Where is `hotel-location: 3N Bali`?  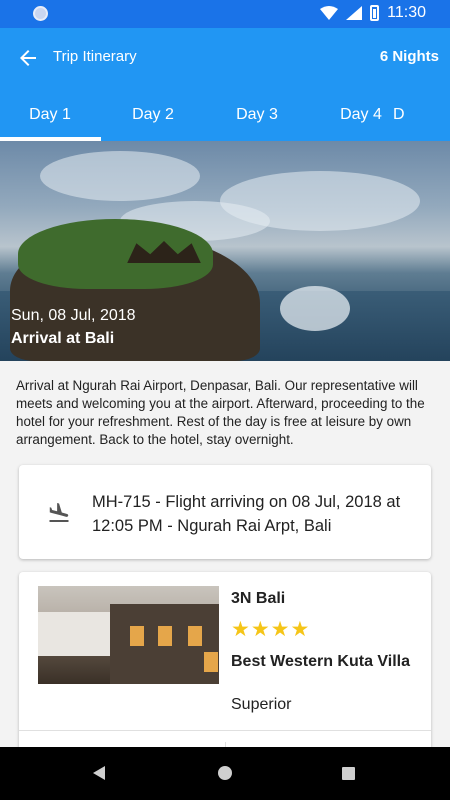
hotel-location: 3N Bali is located at coordinates (258, 598).